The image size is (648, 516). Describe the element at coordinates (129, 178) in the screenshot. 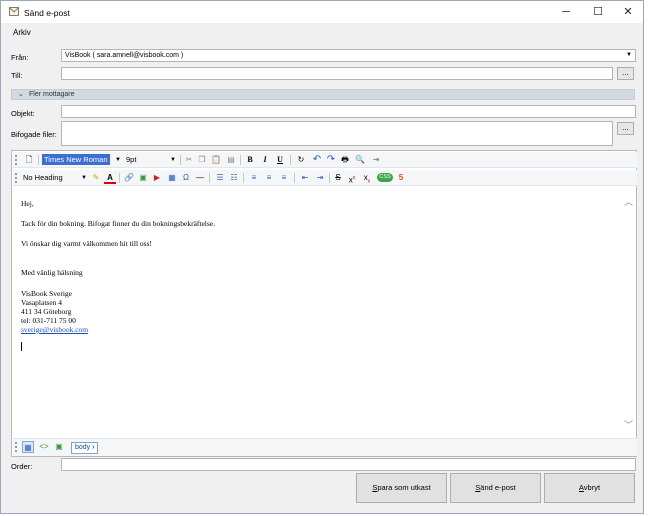

I see `link-icon: 🔗` at that location.